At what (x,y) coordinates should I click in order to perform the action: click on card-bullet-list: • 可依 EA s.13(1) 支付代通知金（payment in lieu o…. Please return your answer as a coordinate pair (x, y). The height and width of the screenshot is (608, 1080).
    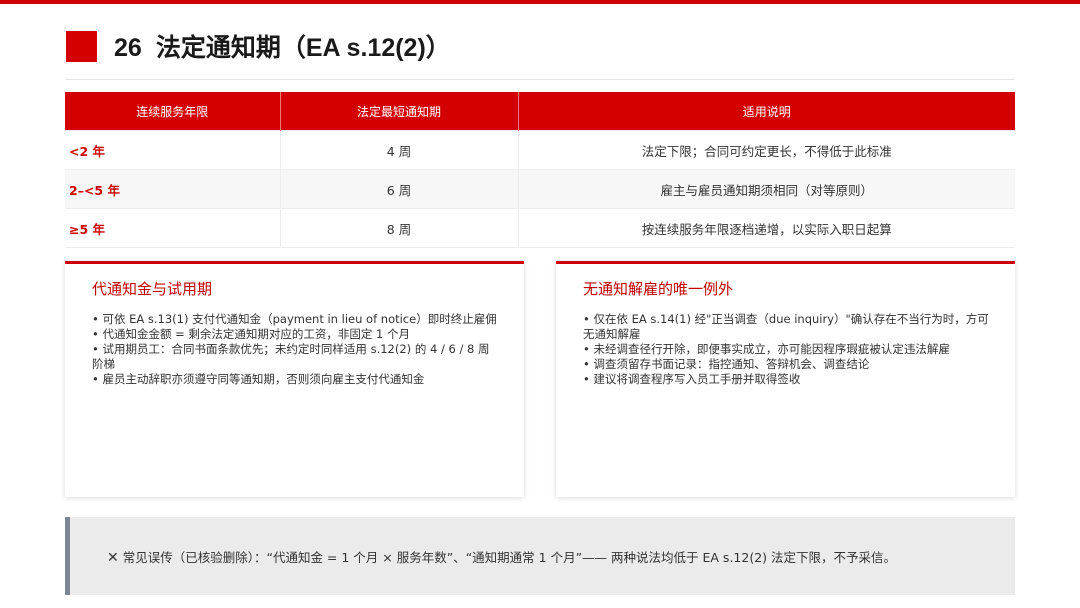
    Looking at the image, I should click on (296, 349).